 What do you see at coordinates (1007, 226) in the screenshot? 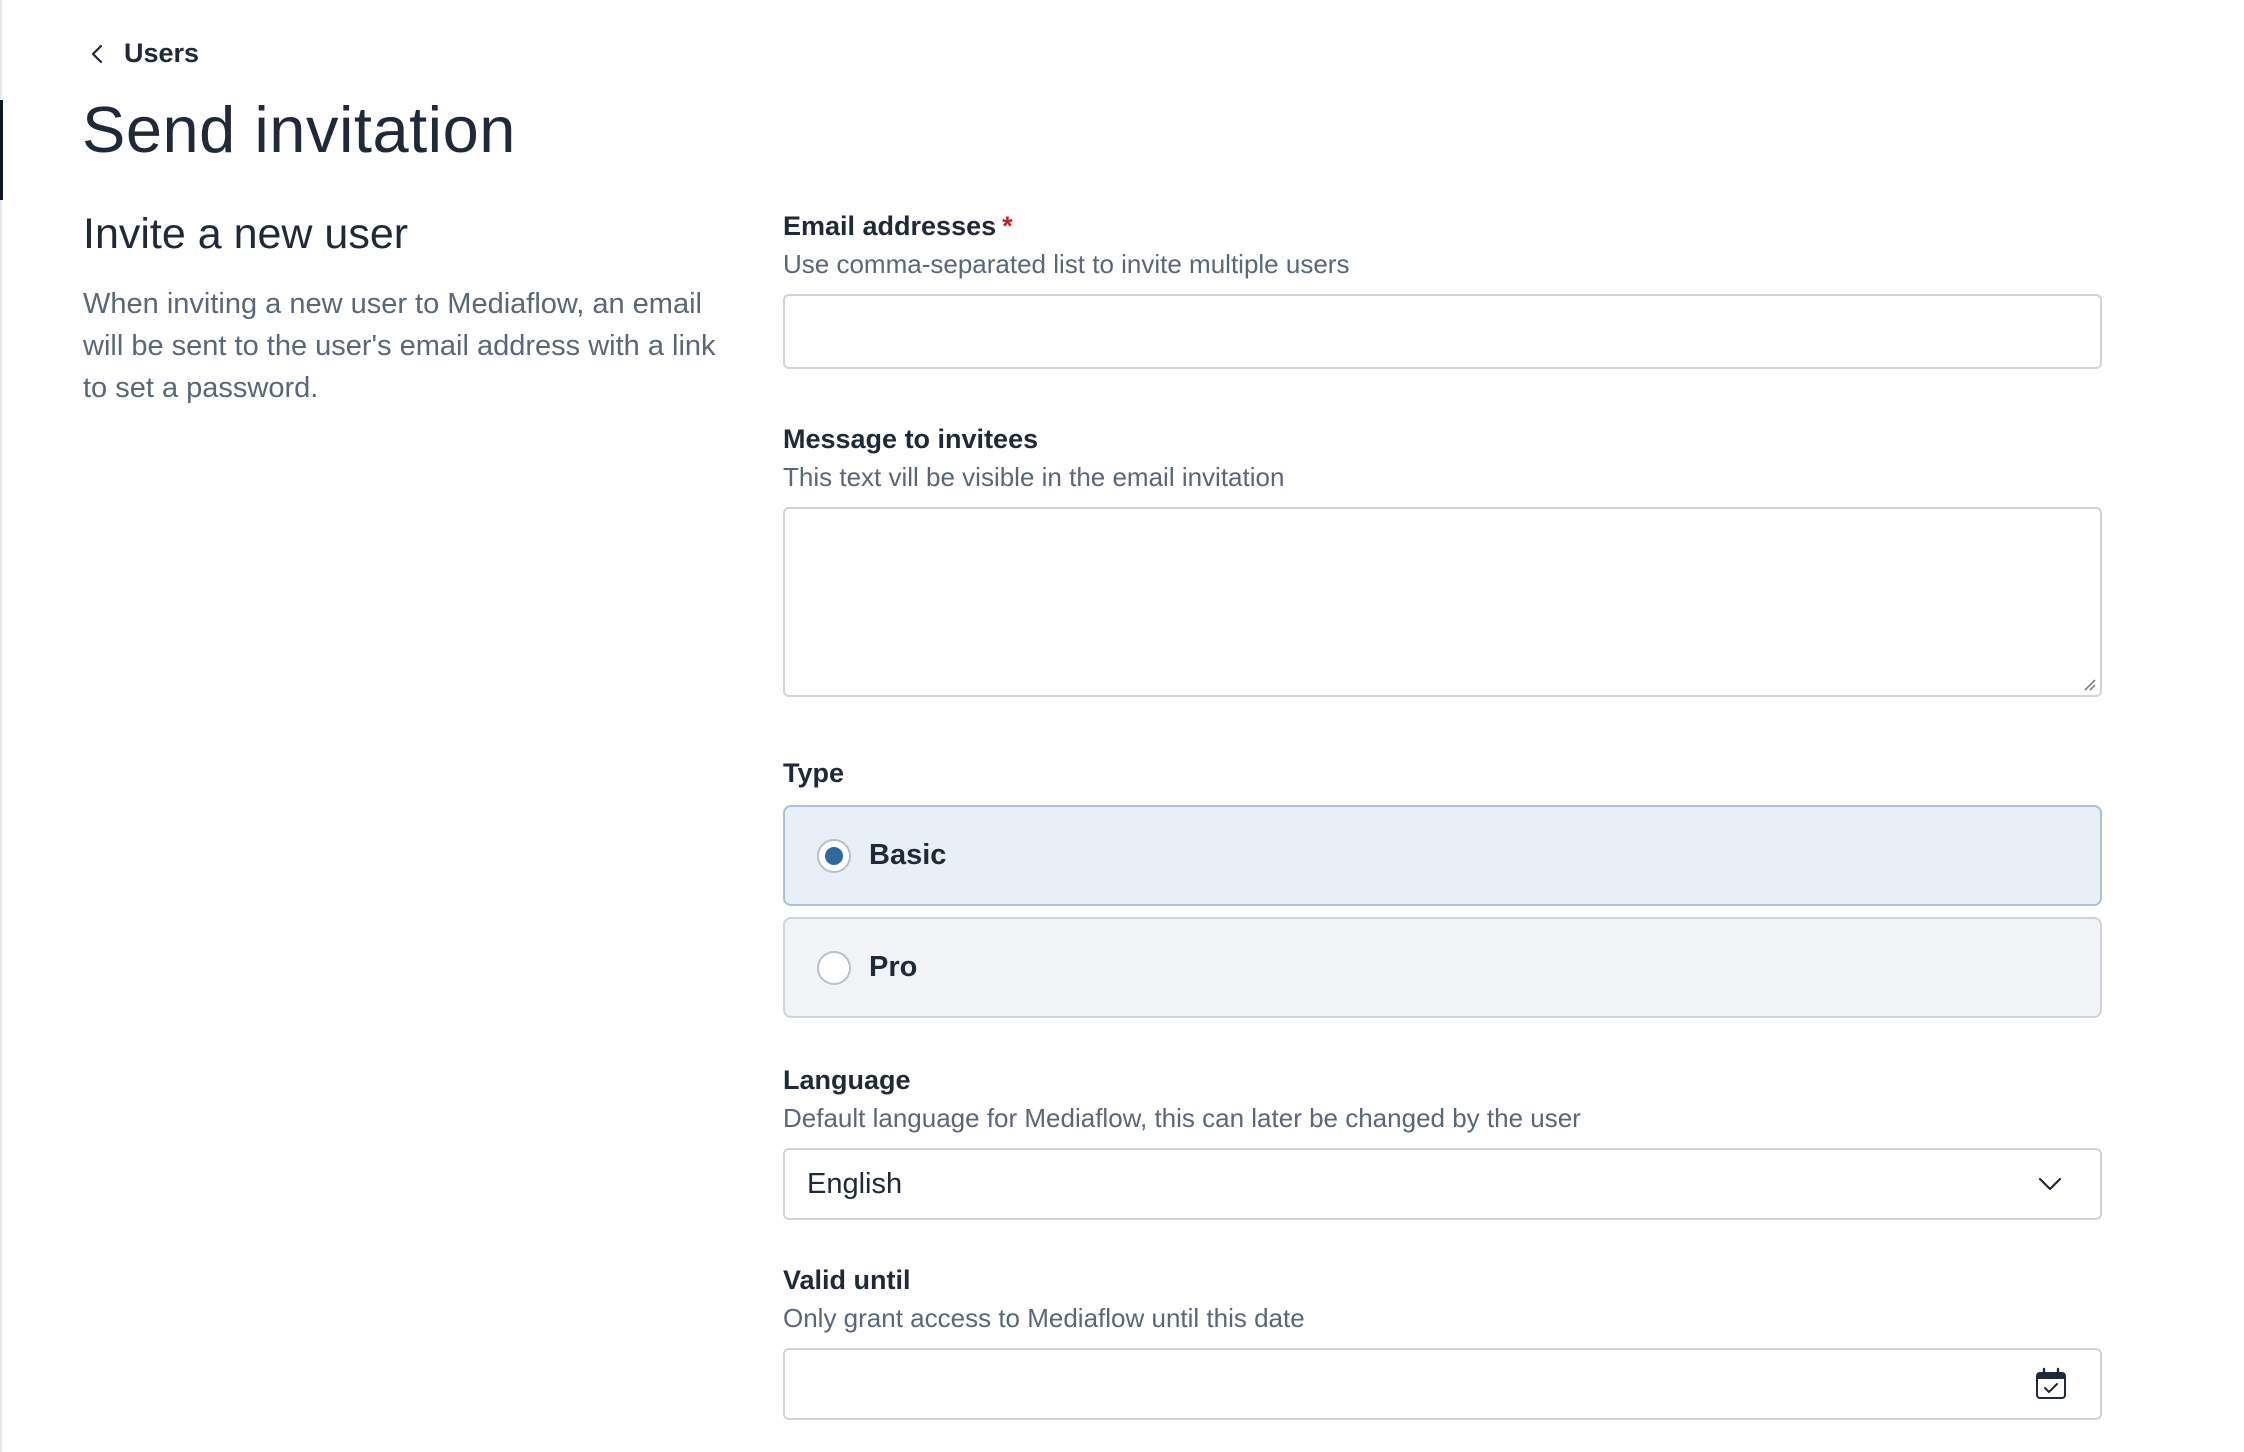
I see `required-marker: *` at bounding box center [1007, 226].